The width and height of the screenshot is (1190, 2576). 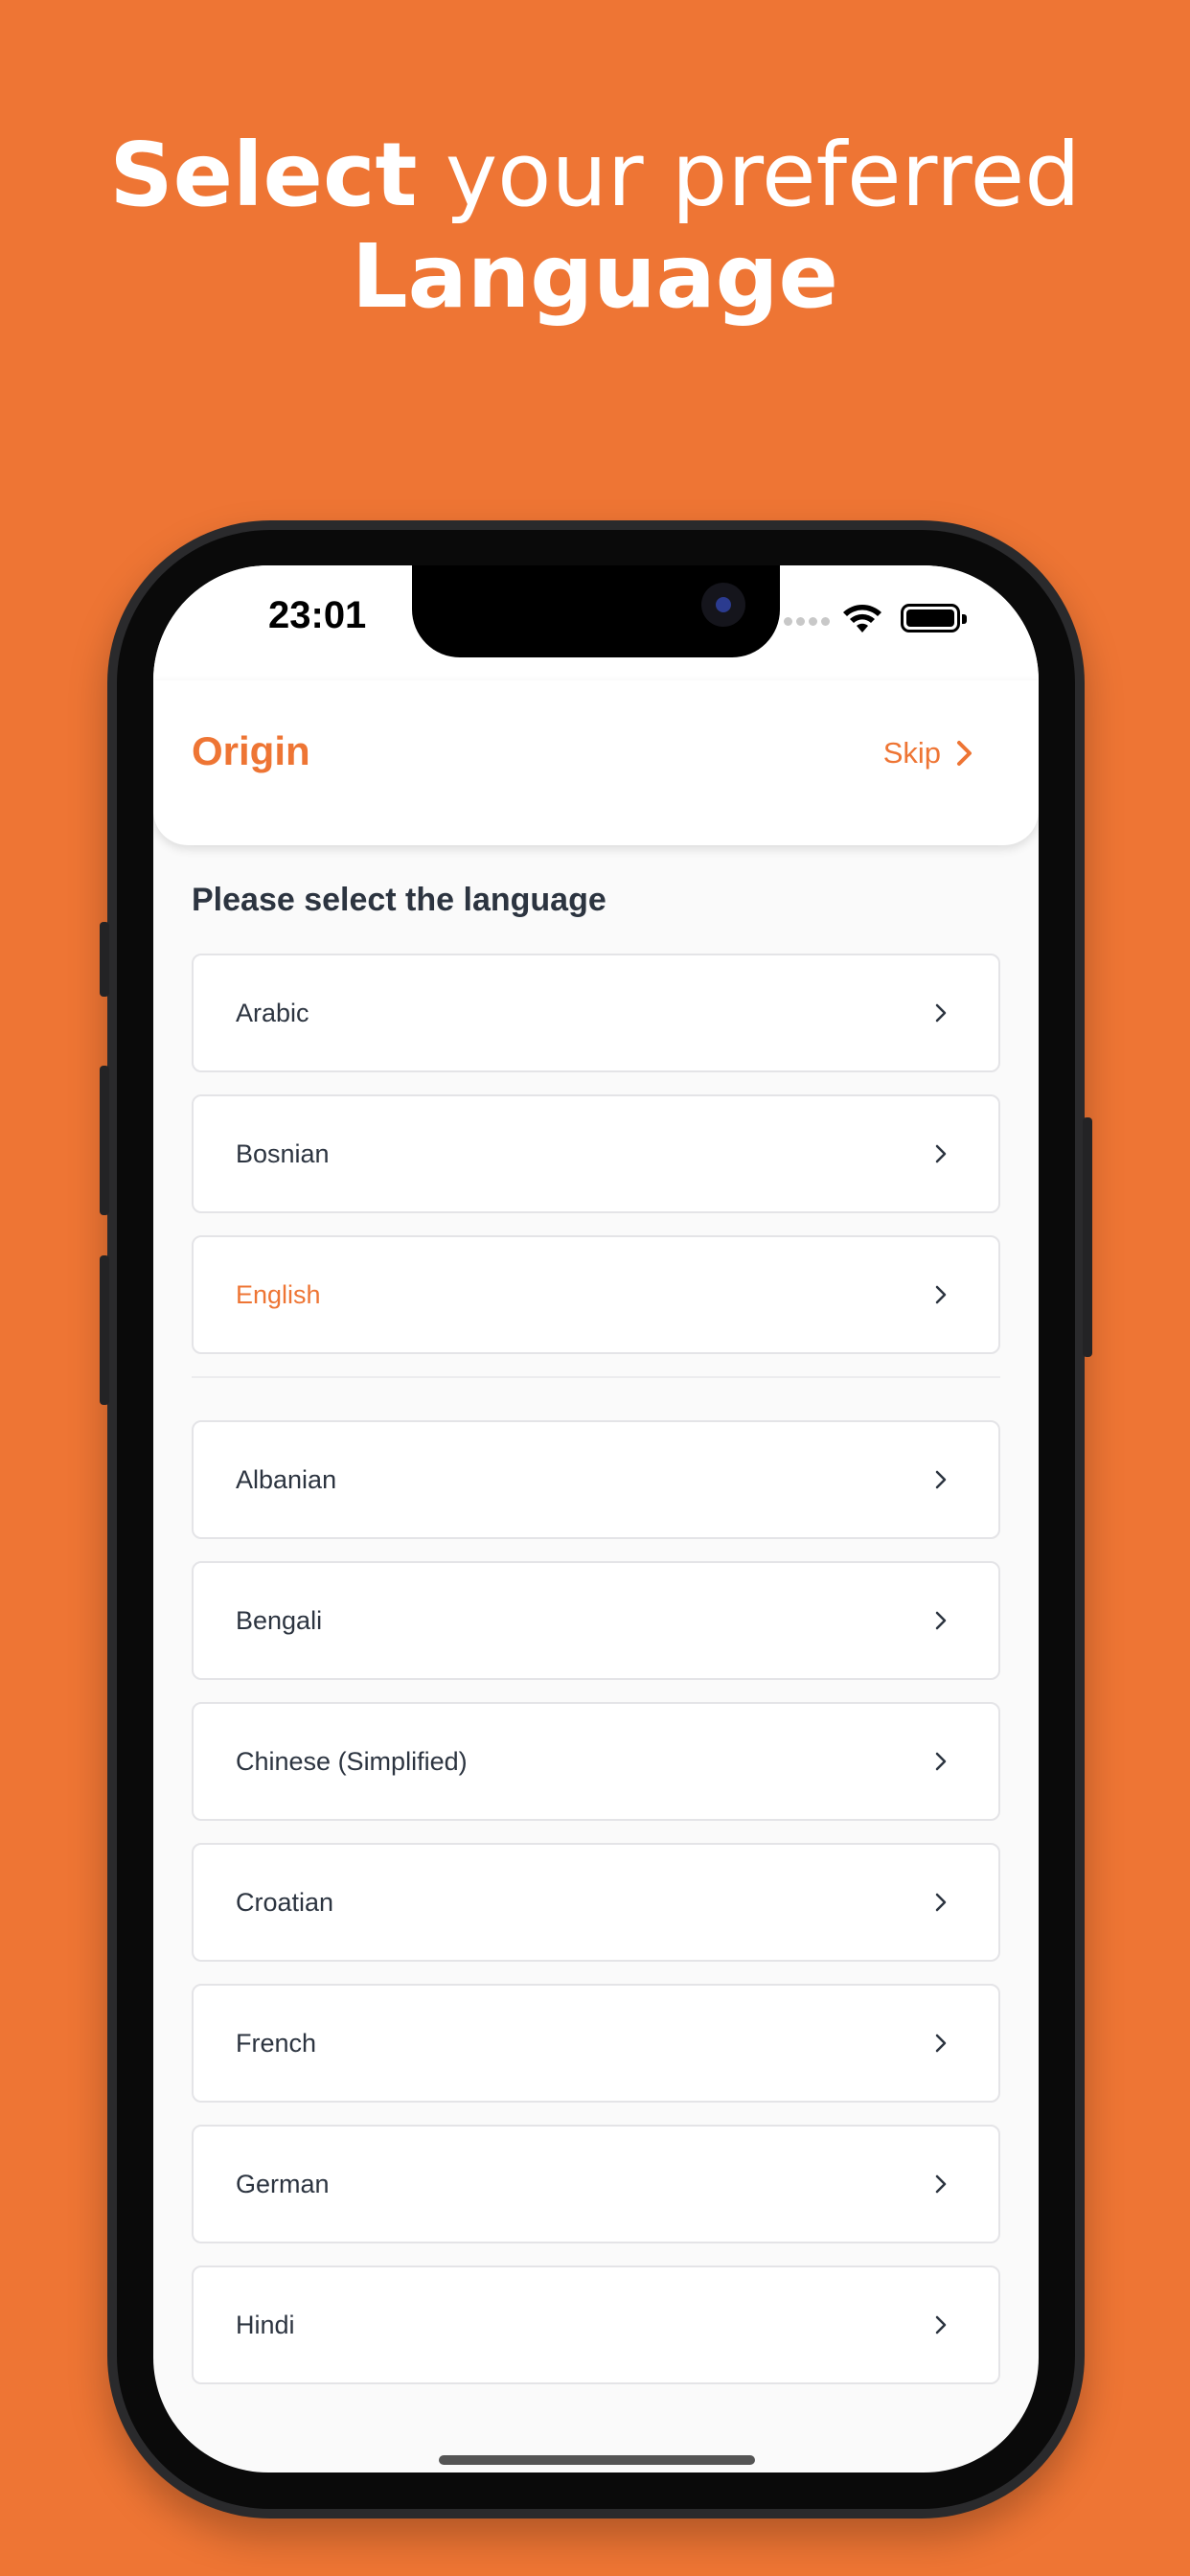 What do you see at coordinates (318, 615) in the screenshot?
I see `status-time: 23:01` at bounding box center [318, 615].